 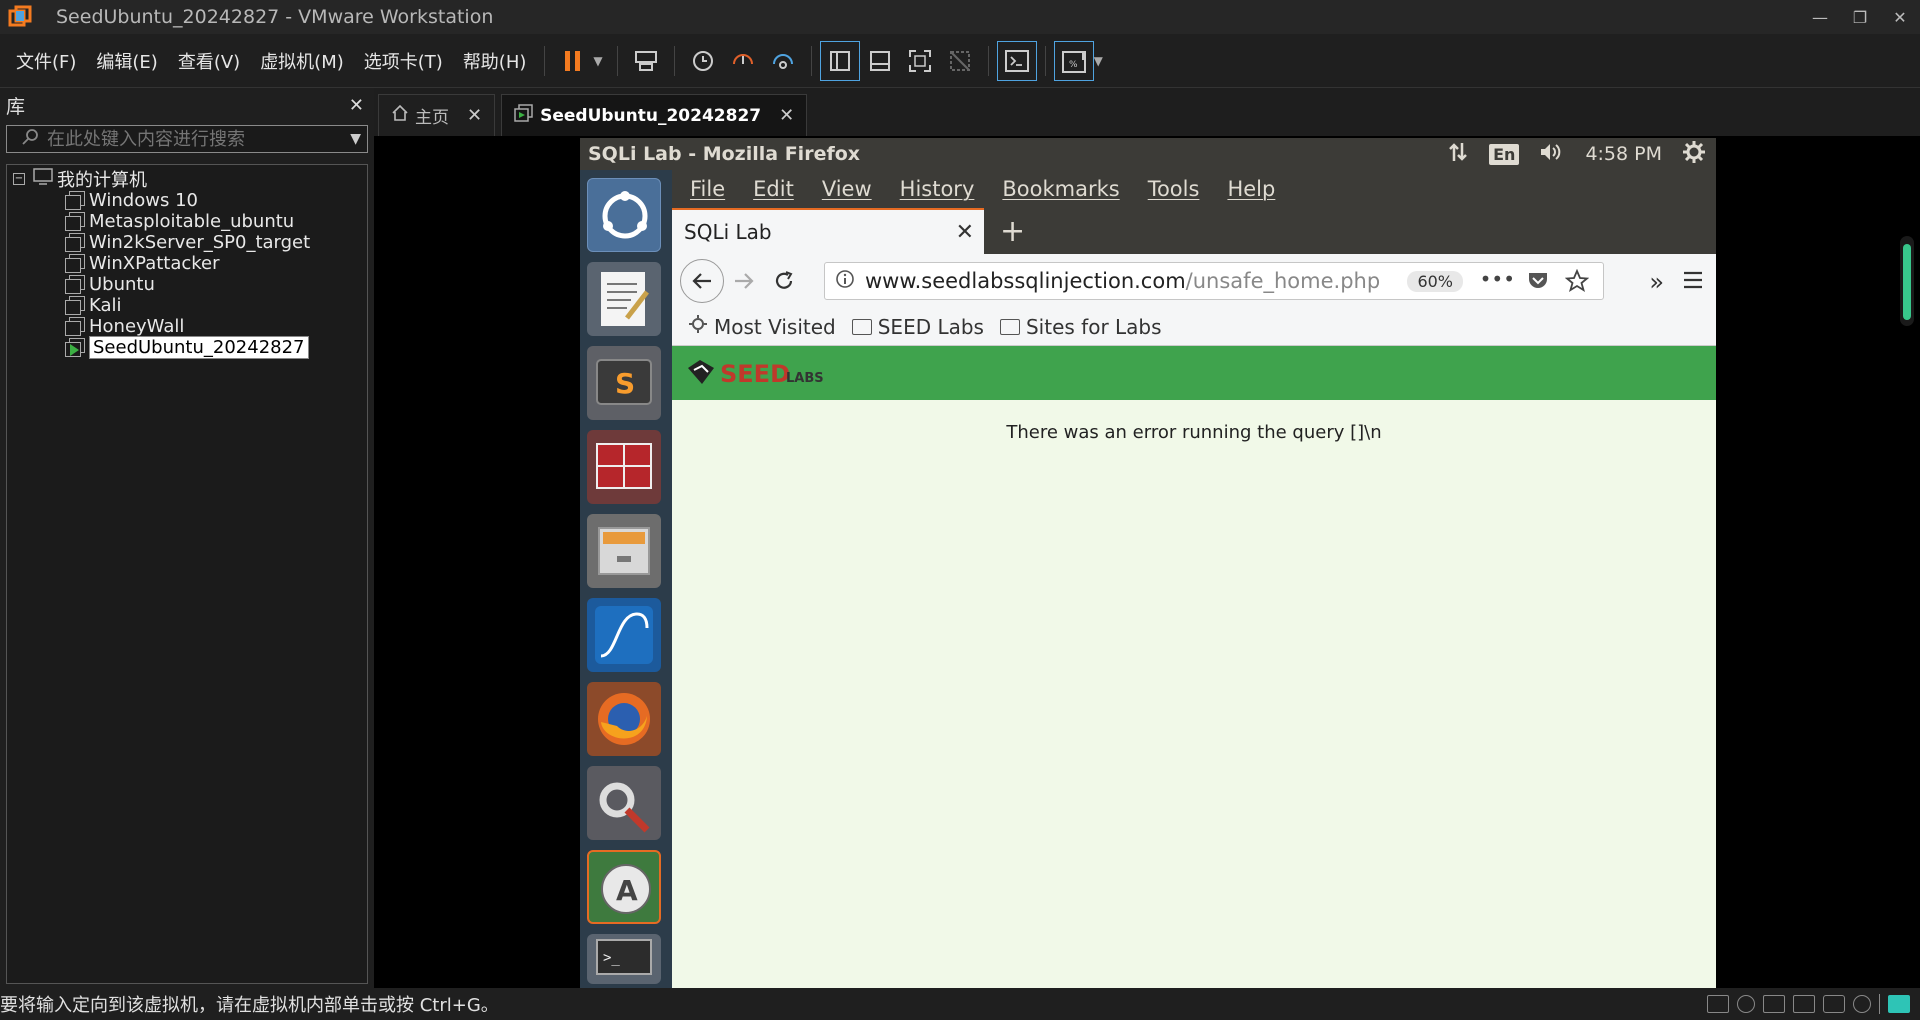 What do you see at coordinates (1718, 1004) in the screenshot?
I see `hard-disk-icon` at bounding box center [1718, 1004].